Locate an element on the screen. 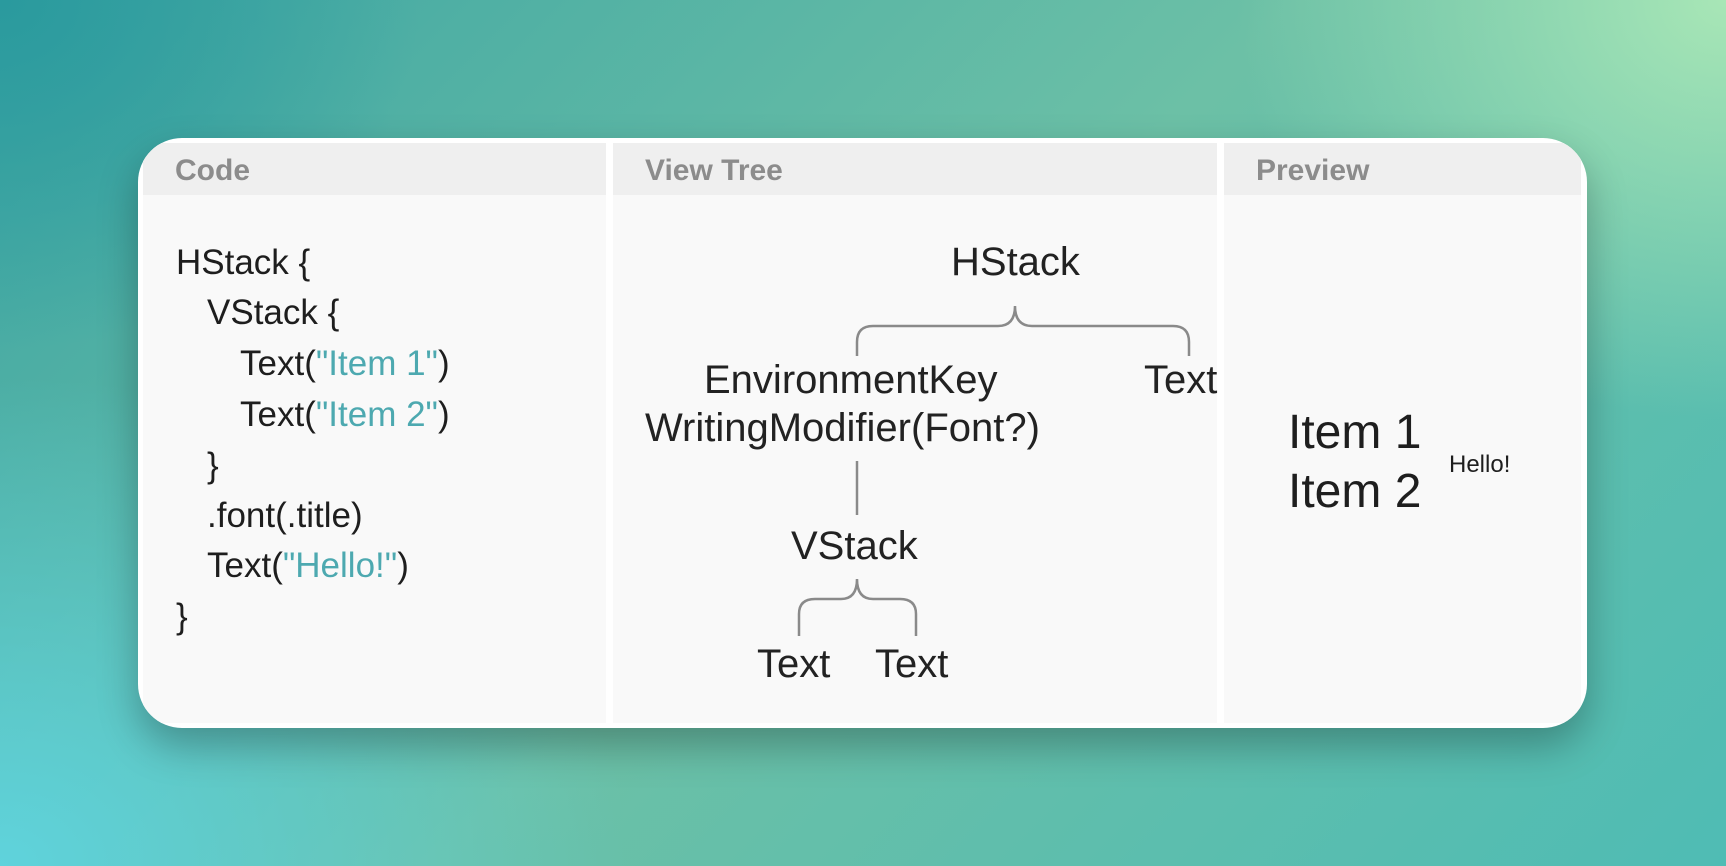 This screenshot has height=866, width=1726. preview-item-1: Item 1 is located at coordinates (1355, 432).